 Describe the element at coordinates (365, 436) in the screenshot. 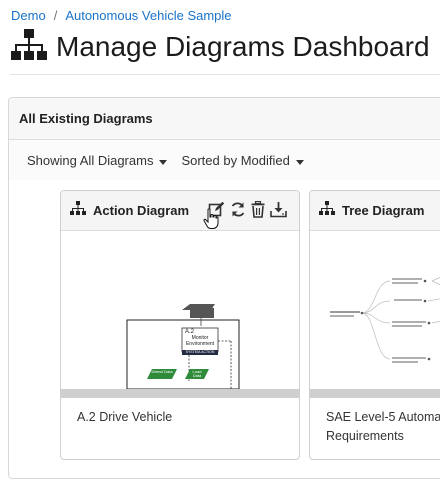

I see `card-caption-line2: Requirements` at that location.